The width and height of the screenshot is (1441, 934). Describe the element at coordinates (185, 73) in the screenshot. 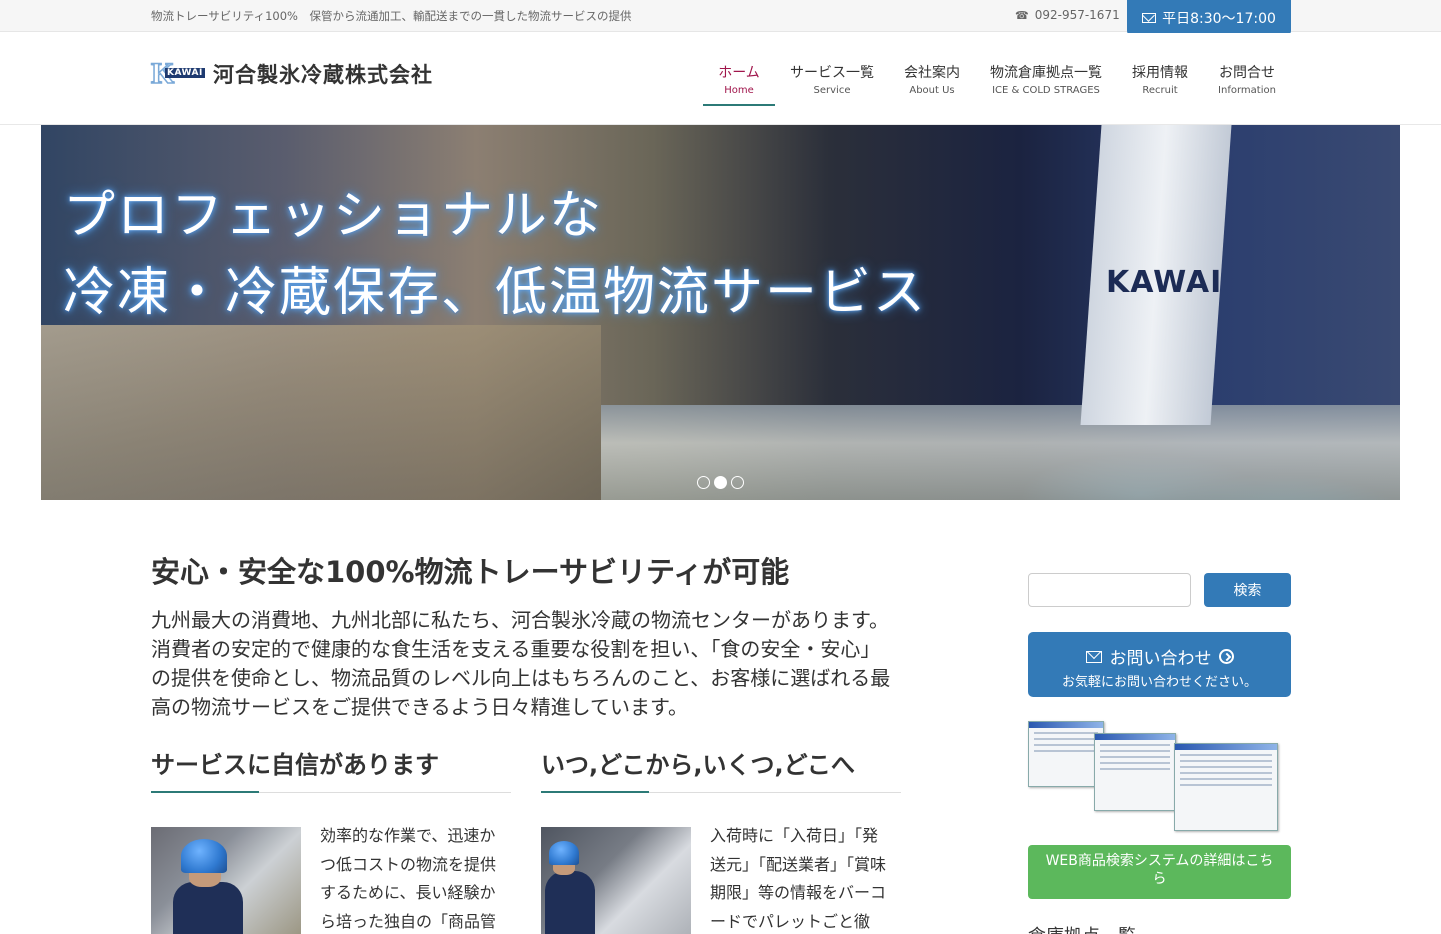

I see `logo-mark-text: KAWAI` at that location.